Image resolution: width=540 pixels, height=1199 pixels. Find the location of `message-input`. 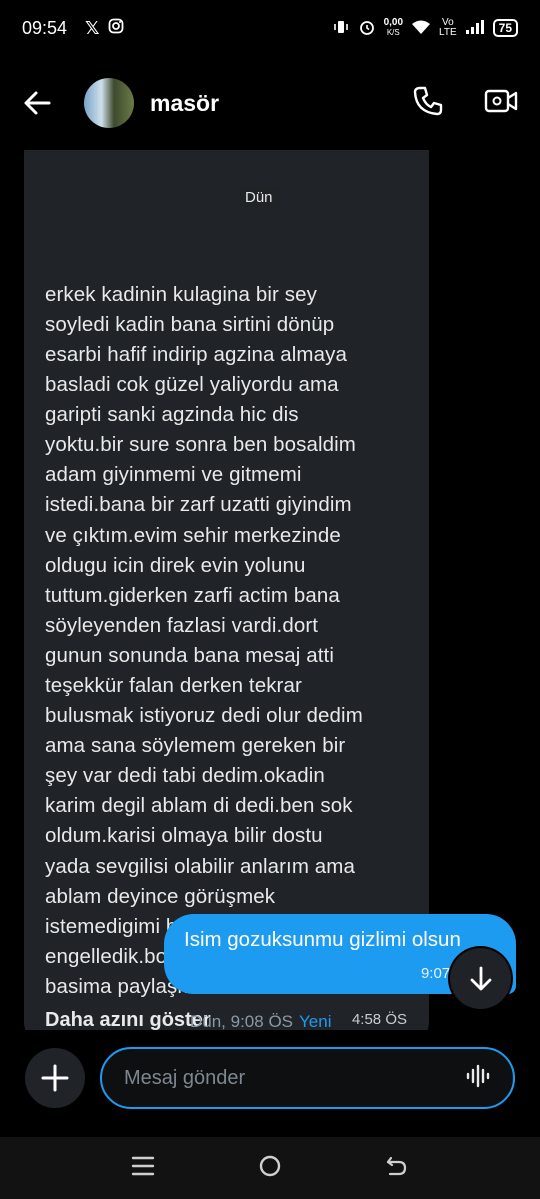

message-input is located at coordinates (294, 1078).